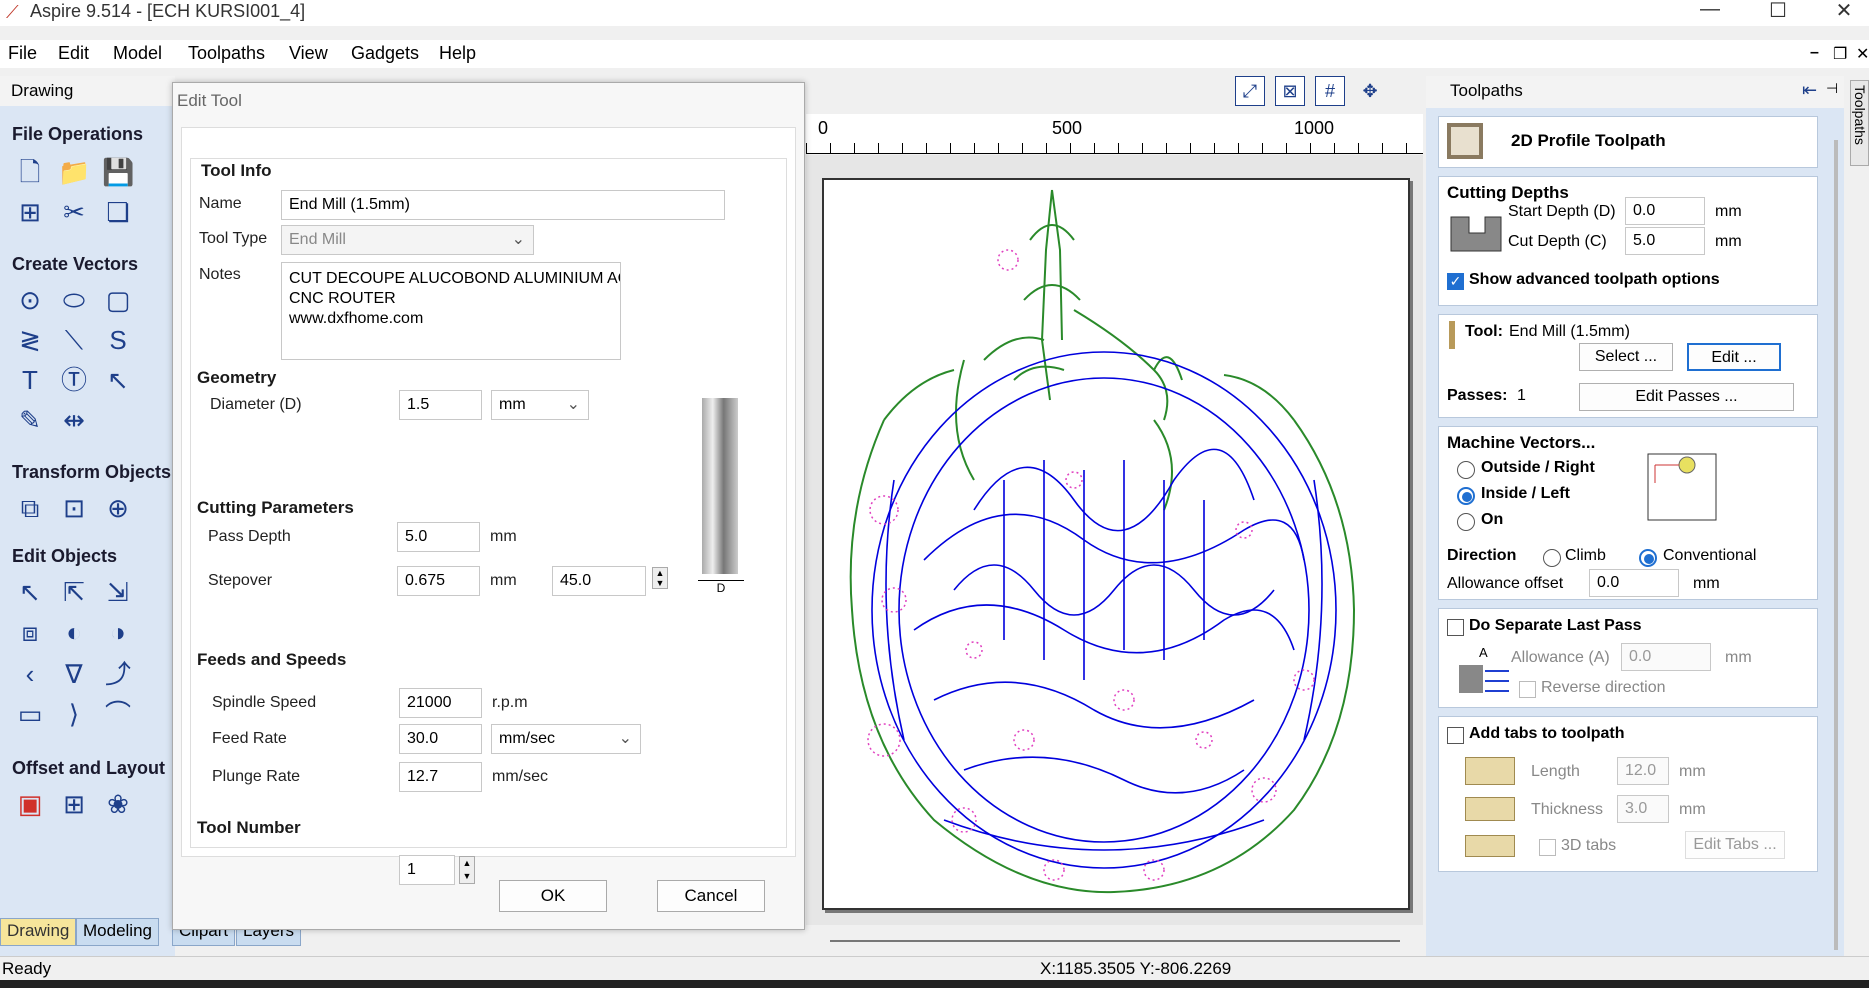  Describe the element at coordinates (74, 674) in the screenshot. I see `nodes-triangle-icon: ∇` at that location.